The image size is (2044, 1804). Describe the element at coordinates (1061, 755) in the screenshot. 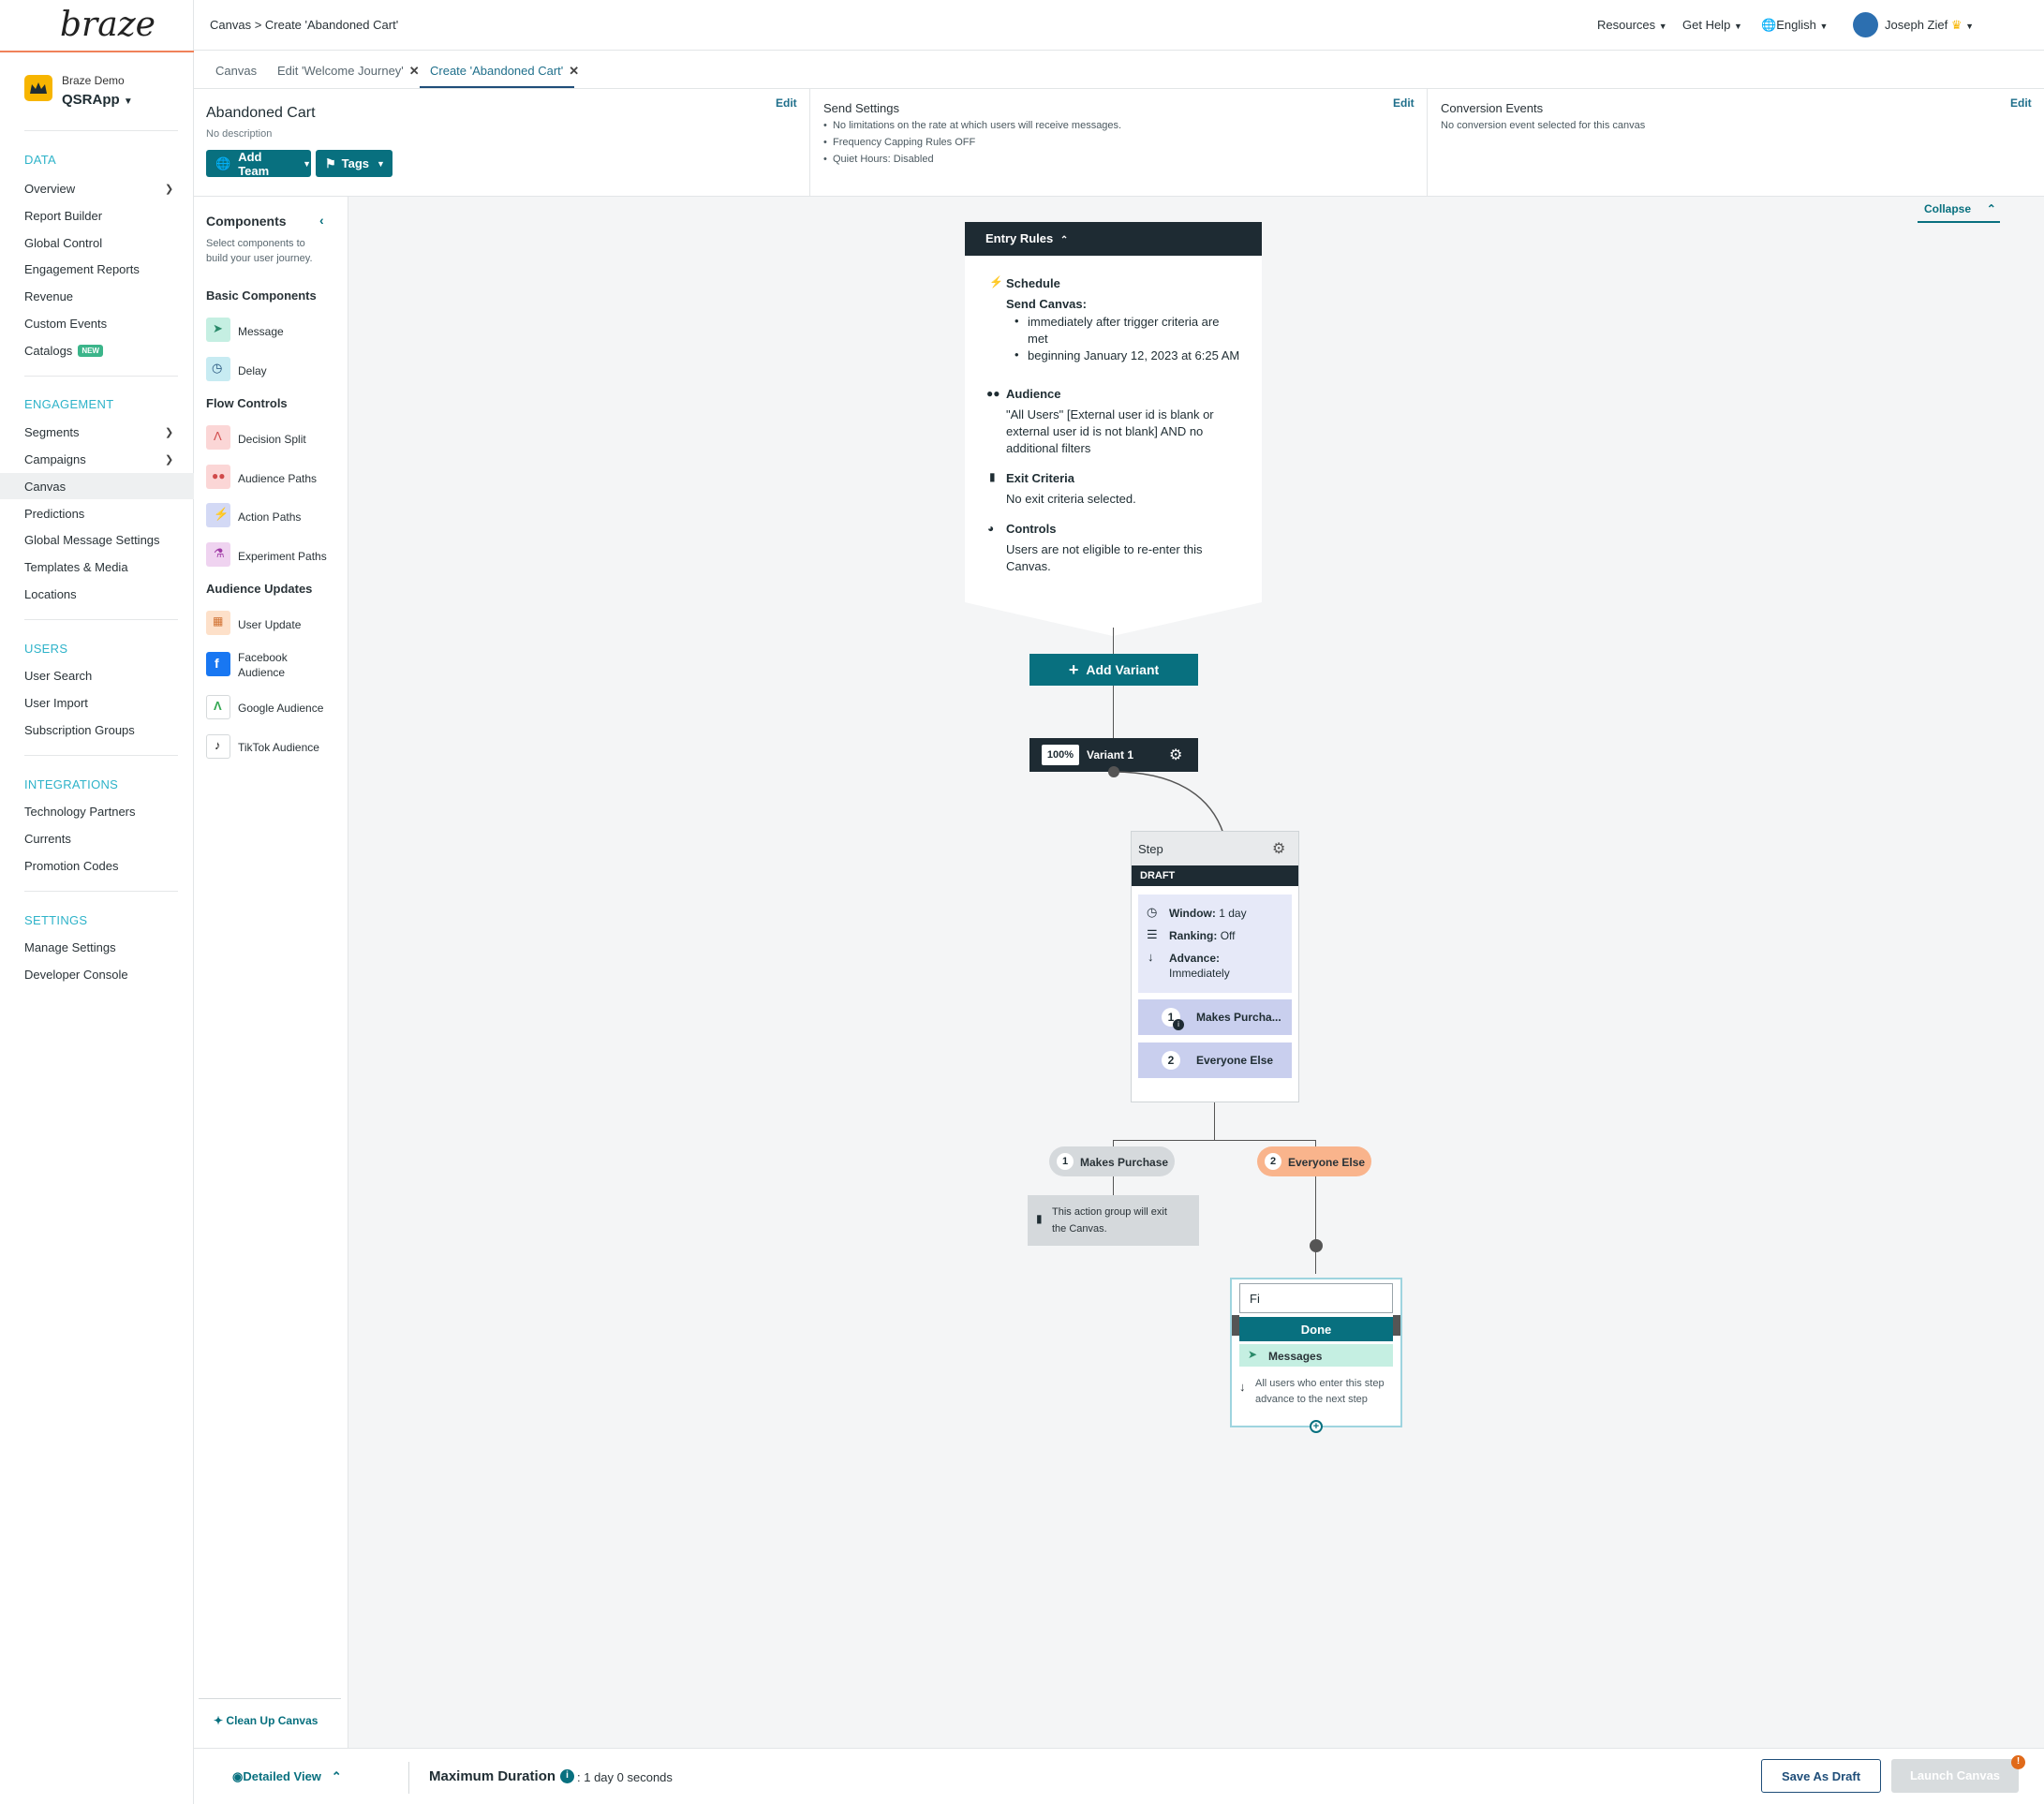

I see `variant-percentage: 100%` at that location.